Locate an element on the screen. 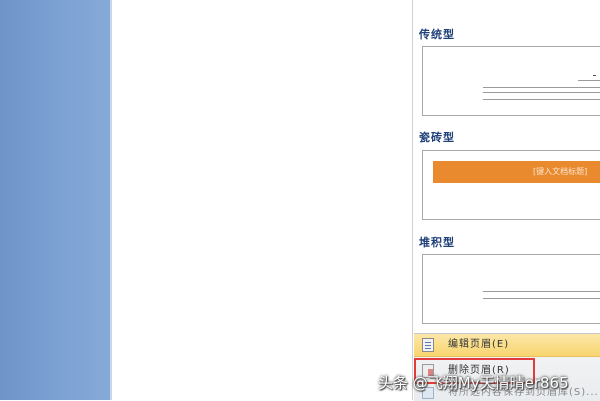 The width and height of the screenshot is (600, 401). edit-header-label: 编辑页眉(E) is located at coordinates (479, 344).